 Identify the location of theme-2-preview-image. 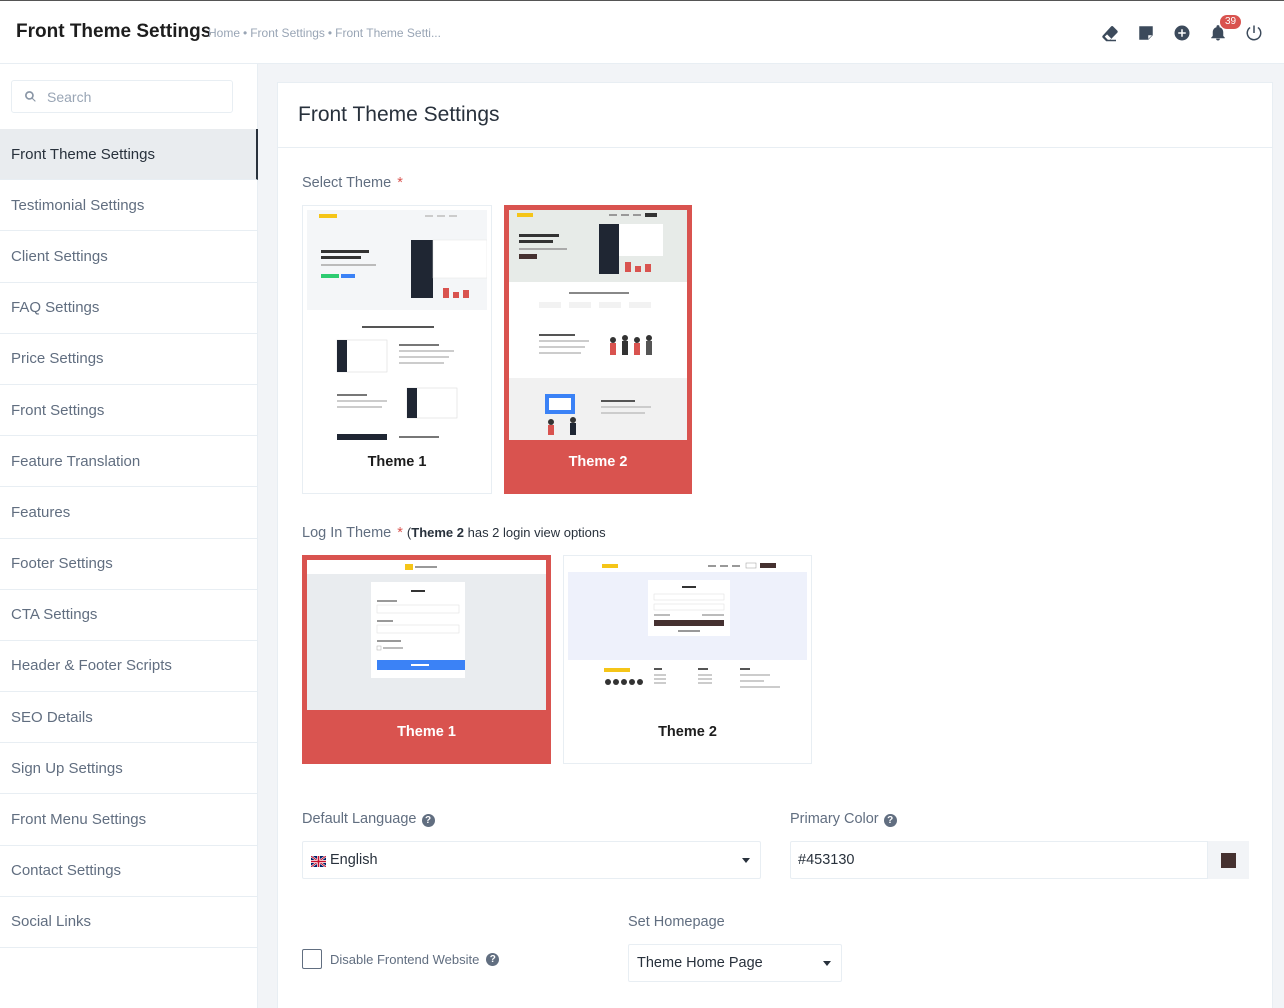
(598, 325).